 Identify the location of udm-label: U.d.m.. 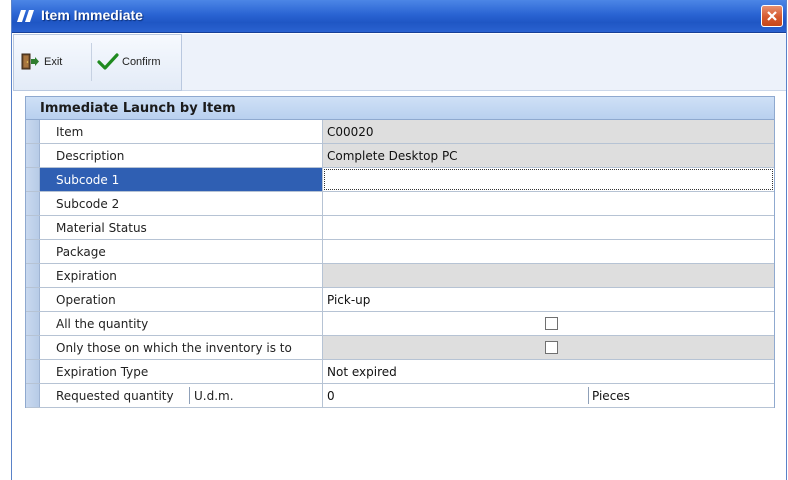
(211, 395).